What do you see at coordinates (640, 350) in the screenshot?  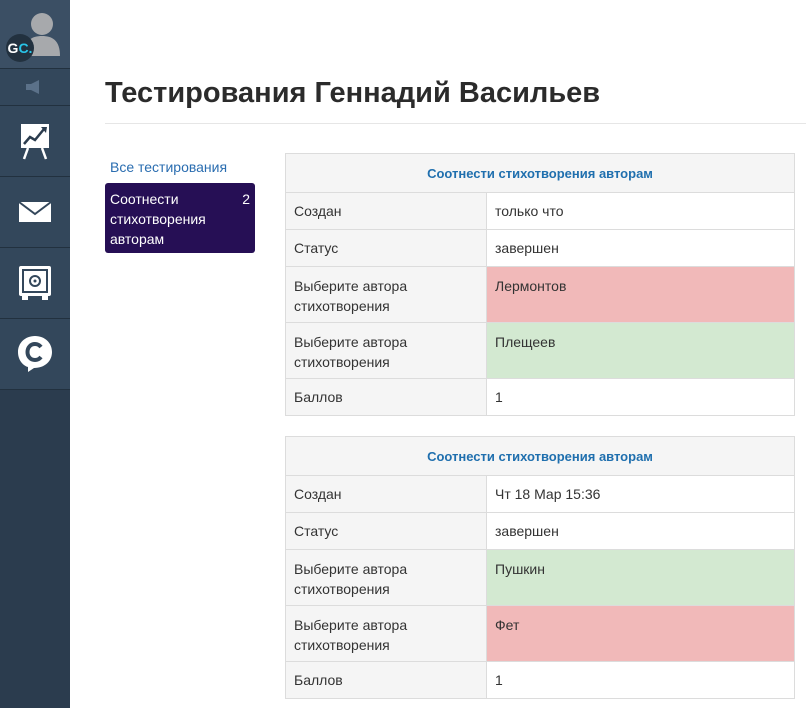 I see `answer-correct: Плещеев` at bounding box center [640, 350].